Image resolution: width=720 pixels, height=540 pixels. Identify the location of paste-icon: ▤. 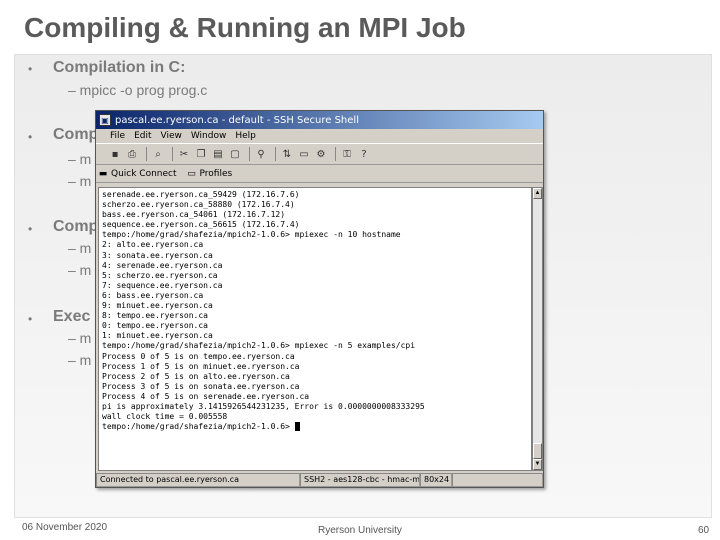
(218, 154).